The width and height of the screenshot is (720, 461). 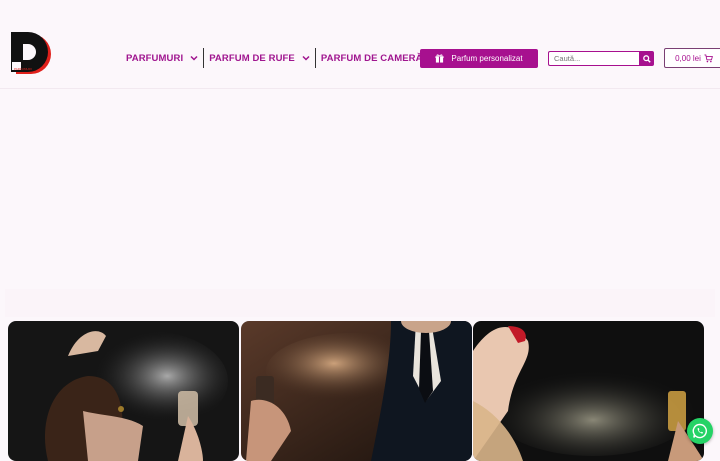 What do you see at coordinates (487, 58) in the screenshot?
I see `custom-perfume-label: Parfum personalizat` at bounding box center [487, 58].